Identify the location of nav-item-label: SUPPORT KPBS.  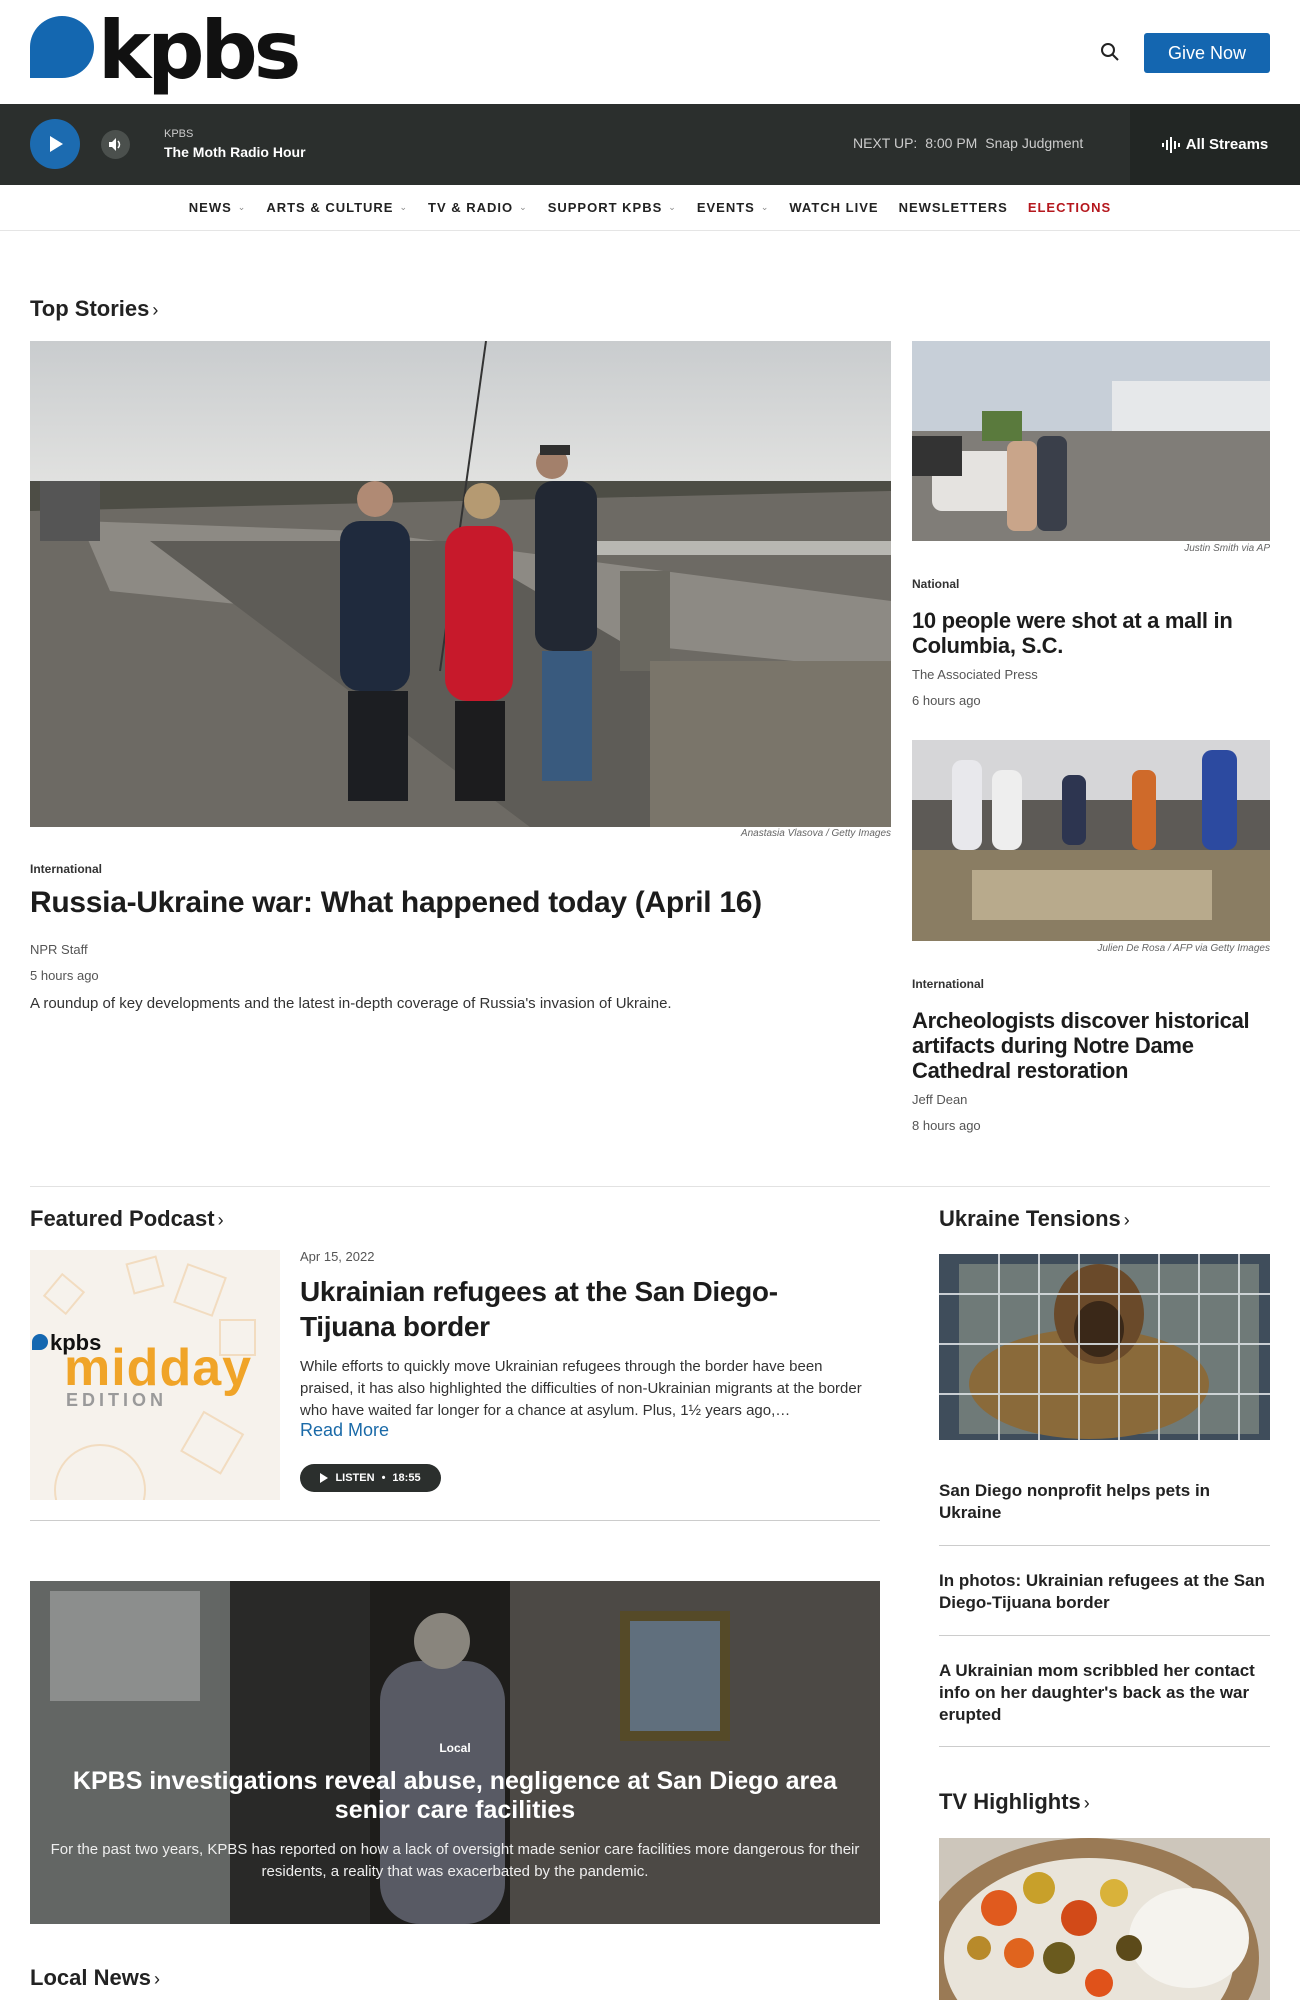
(605, 207).